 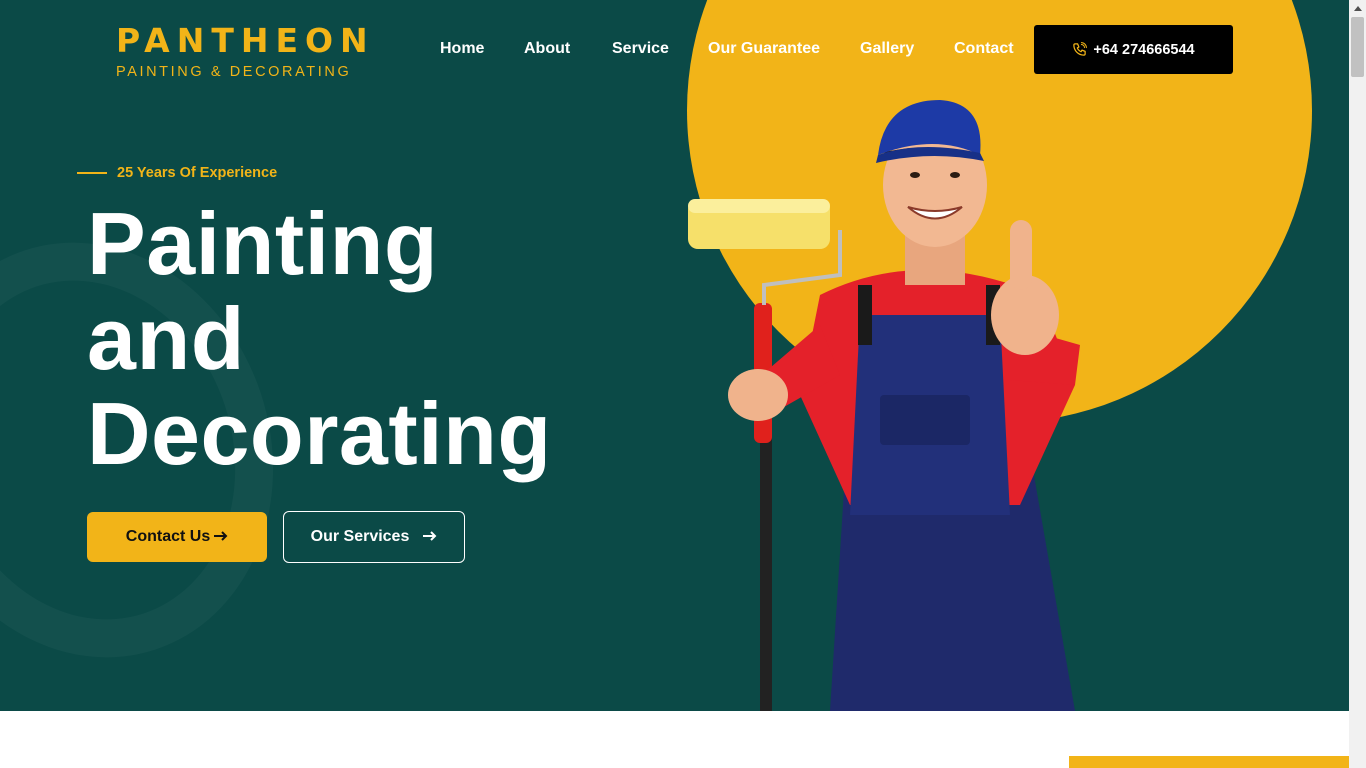 What do you see at coordinates (166, 338) in the screenshot?
I see `headline-line-2: and` at bounding box center [166, 338].